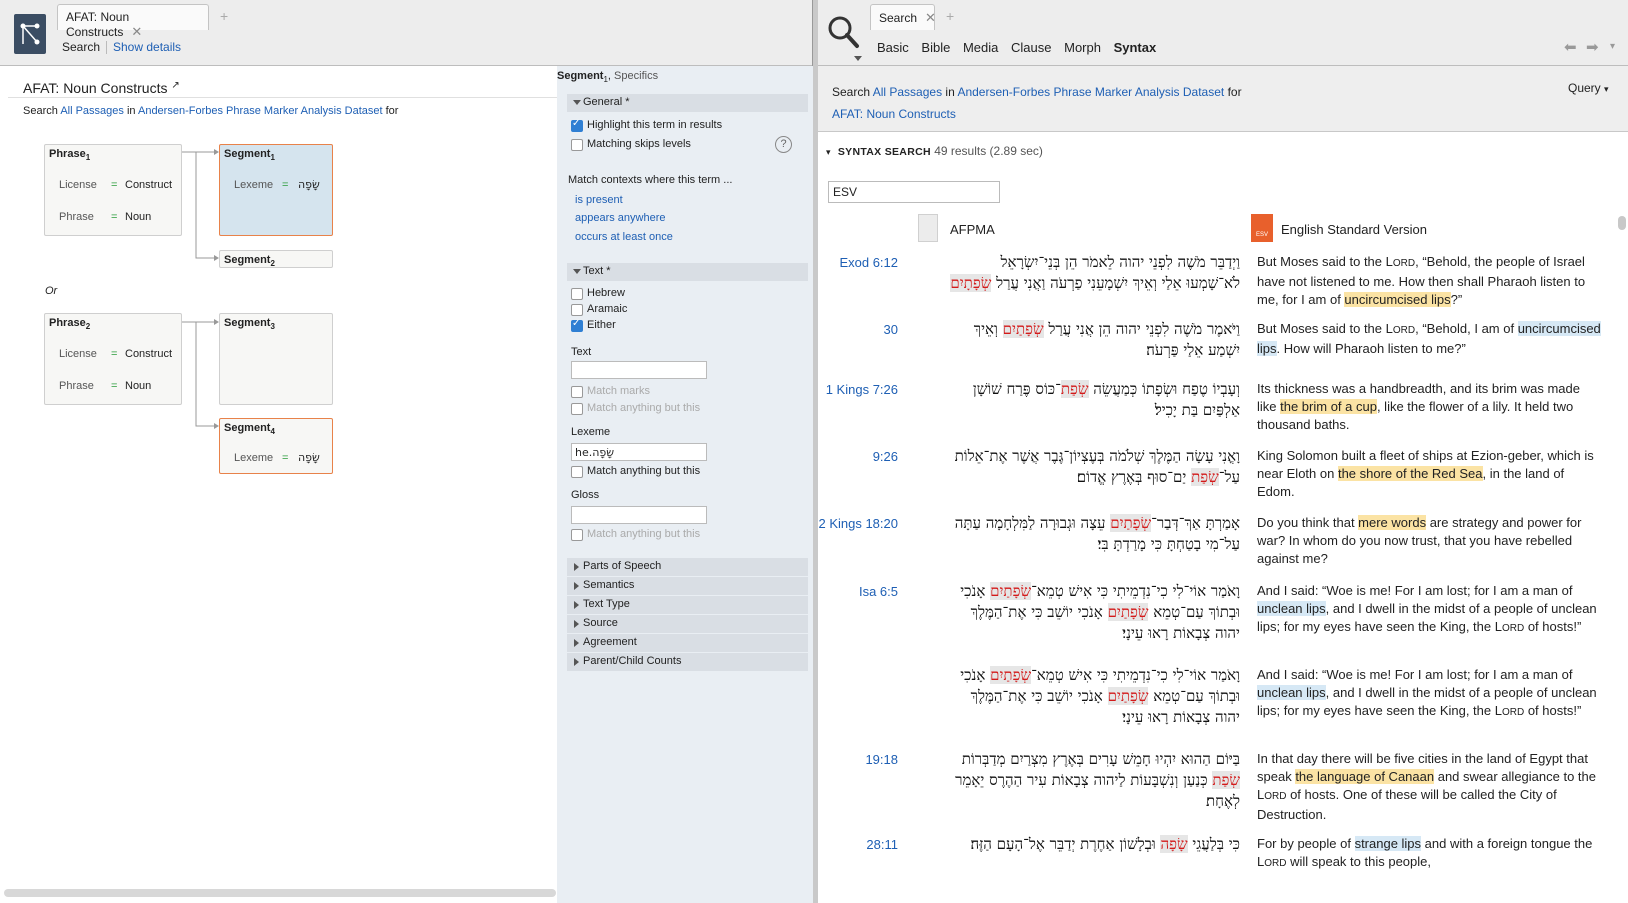  What do you see at coordinates (51, 291) in the screenshot?
I see `or-label: Or` at bounding box center [51, 291].